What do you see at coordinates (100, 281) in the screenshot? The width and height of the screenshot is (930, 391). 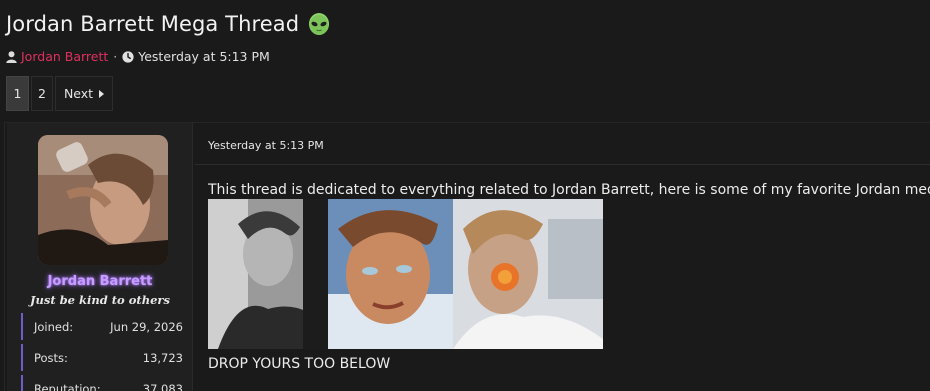 I see `post-username: Jordan Barrett` at bounding box center [100, 281].